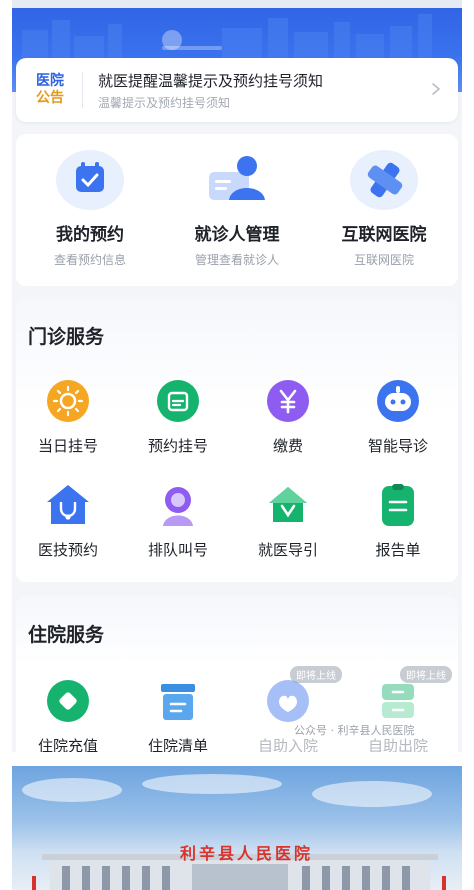 This screenshot has width=474, height=890. What do you see at coordinates (178, 401) in the screenshot?
I see `calendar-icon` at bounding box center [178, 401].